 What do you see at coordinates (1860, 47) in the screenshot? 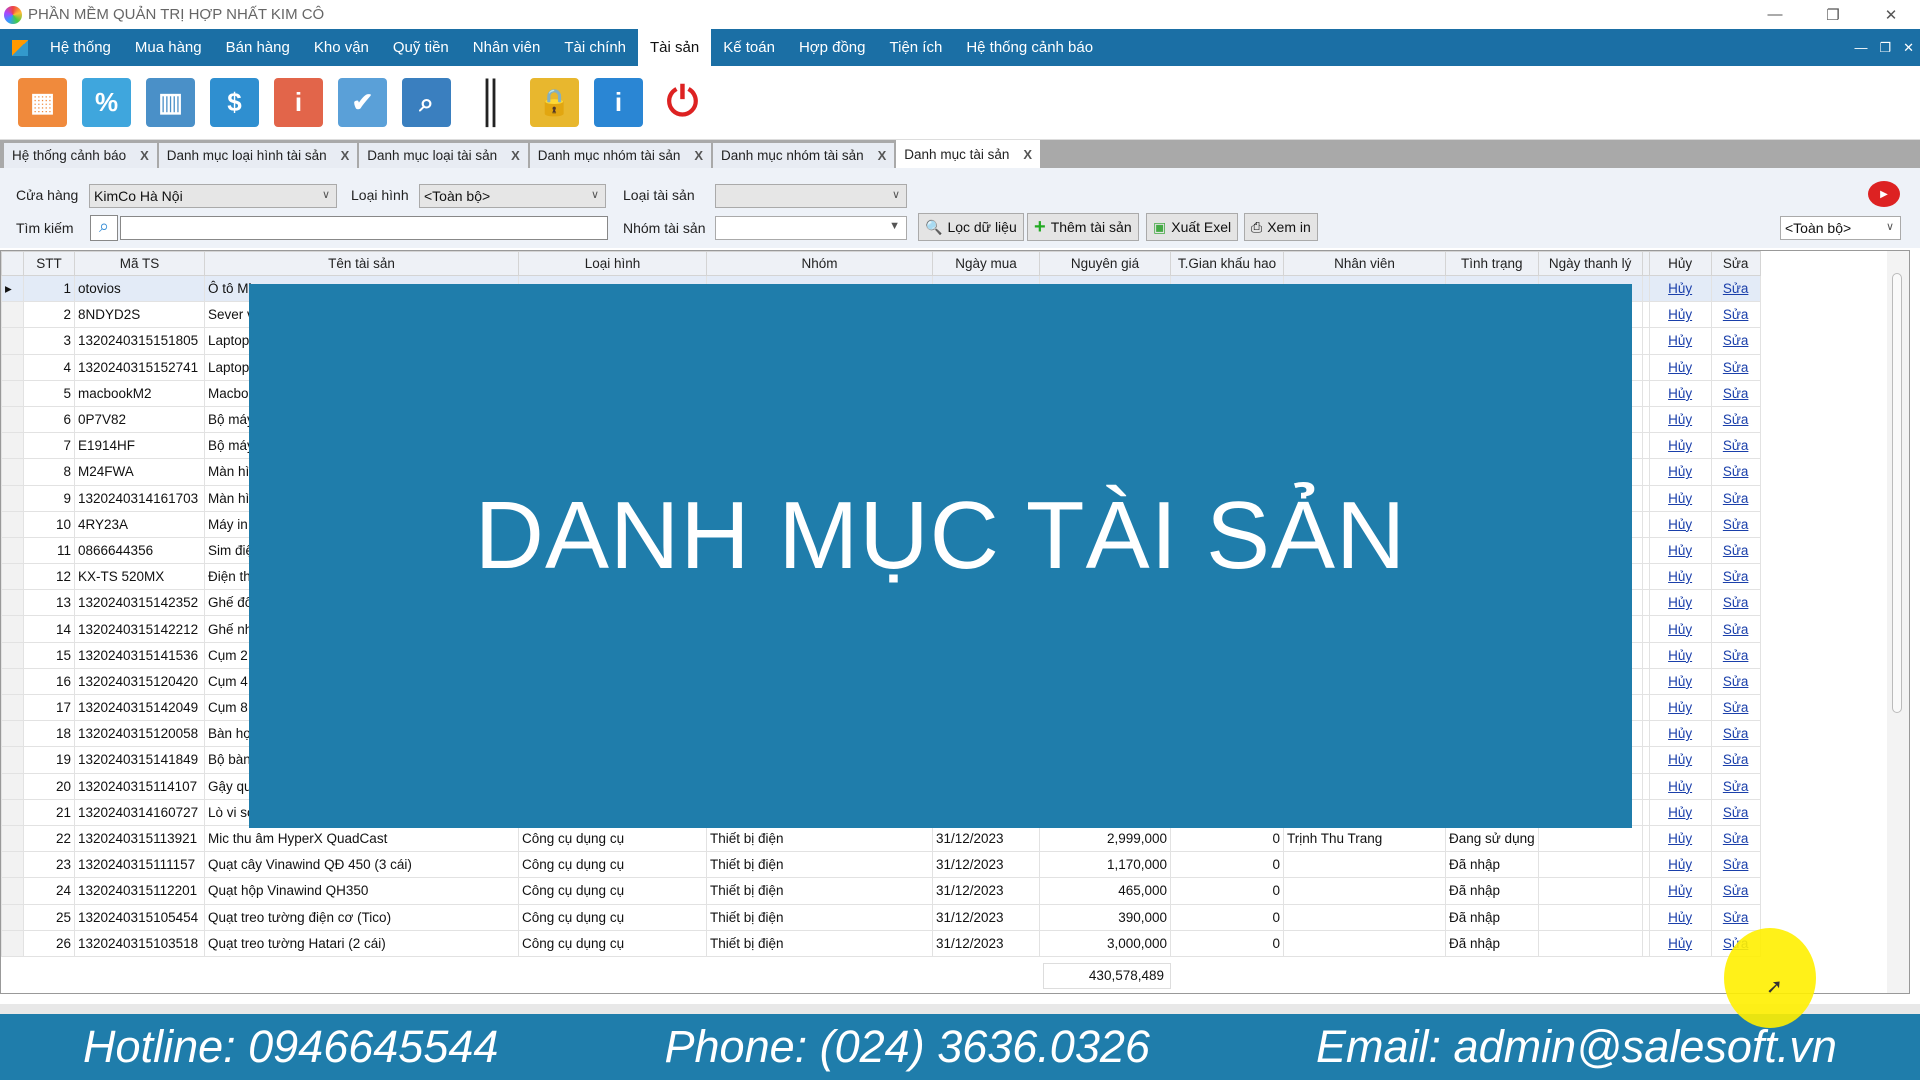
I see `mdi-minimize-button: —` at bounding box center [1860, 47].